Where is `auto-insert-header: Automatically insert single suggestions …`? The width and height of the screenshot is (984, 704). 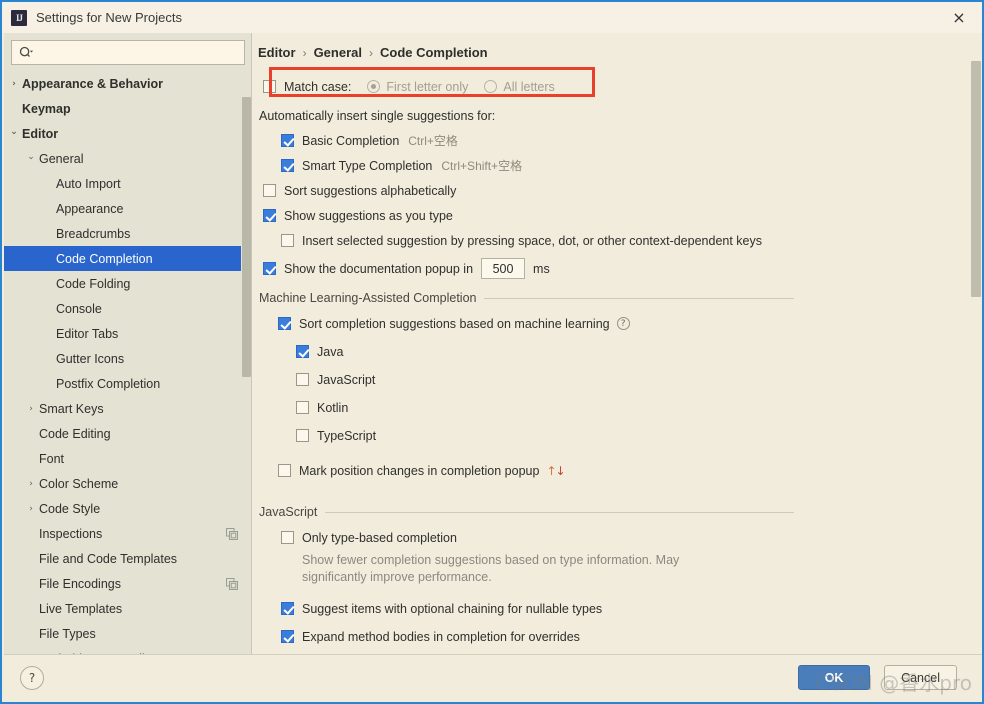
auto-insert-header: Automatically insert single suggestions … is located at coordinates (611, 115).